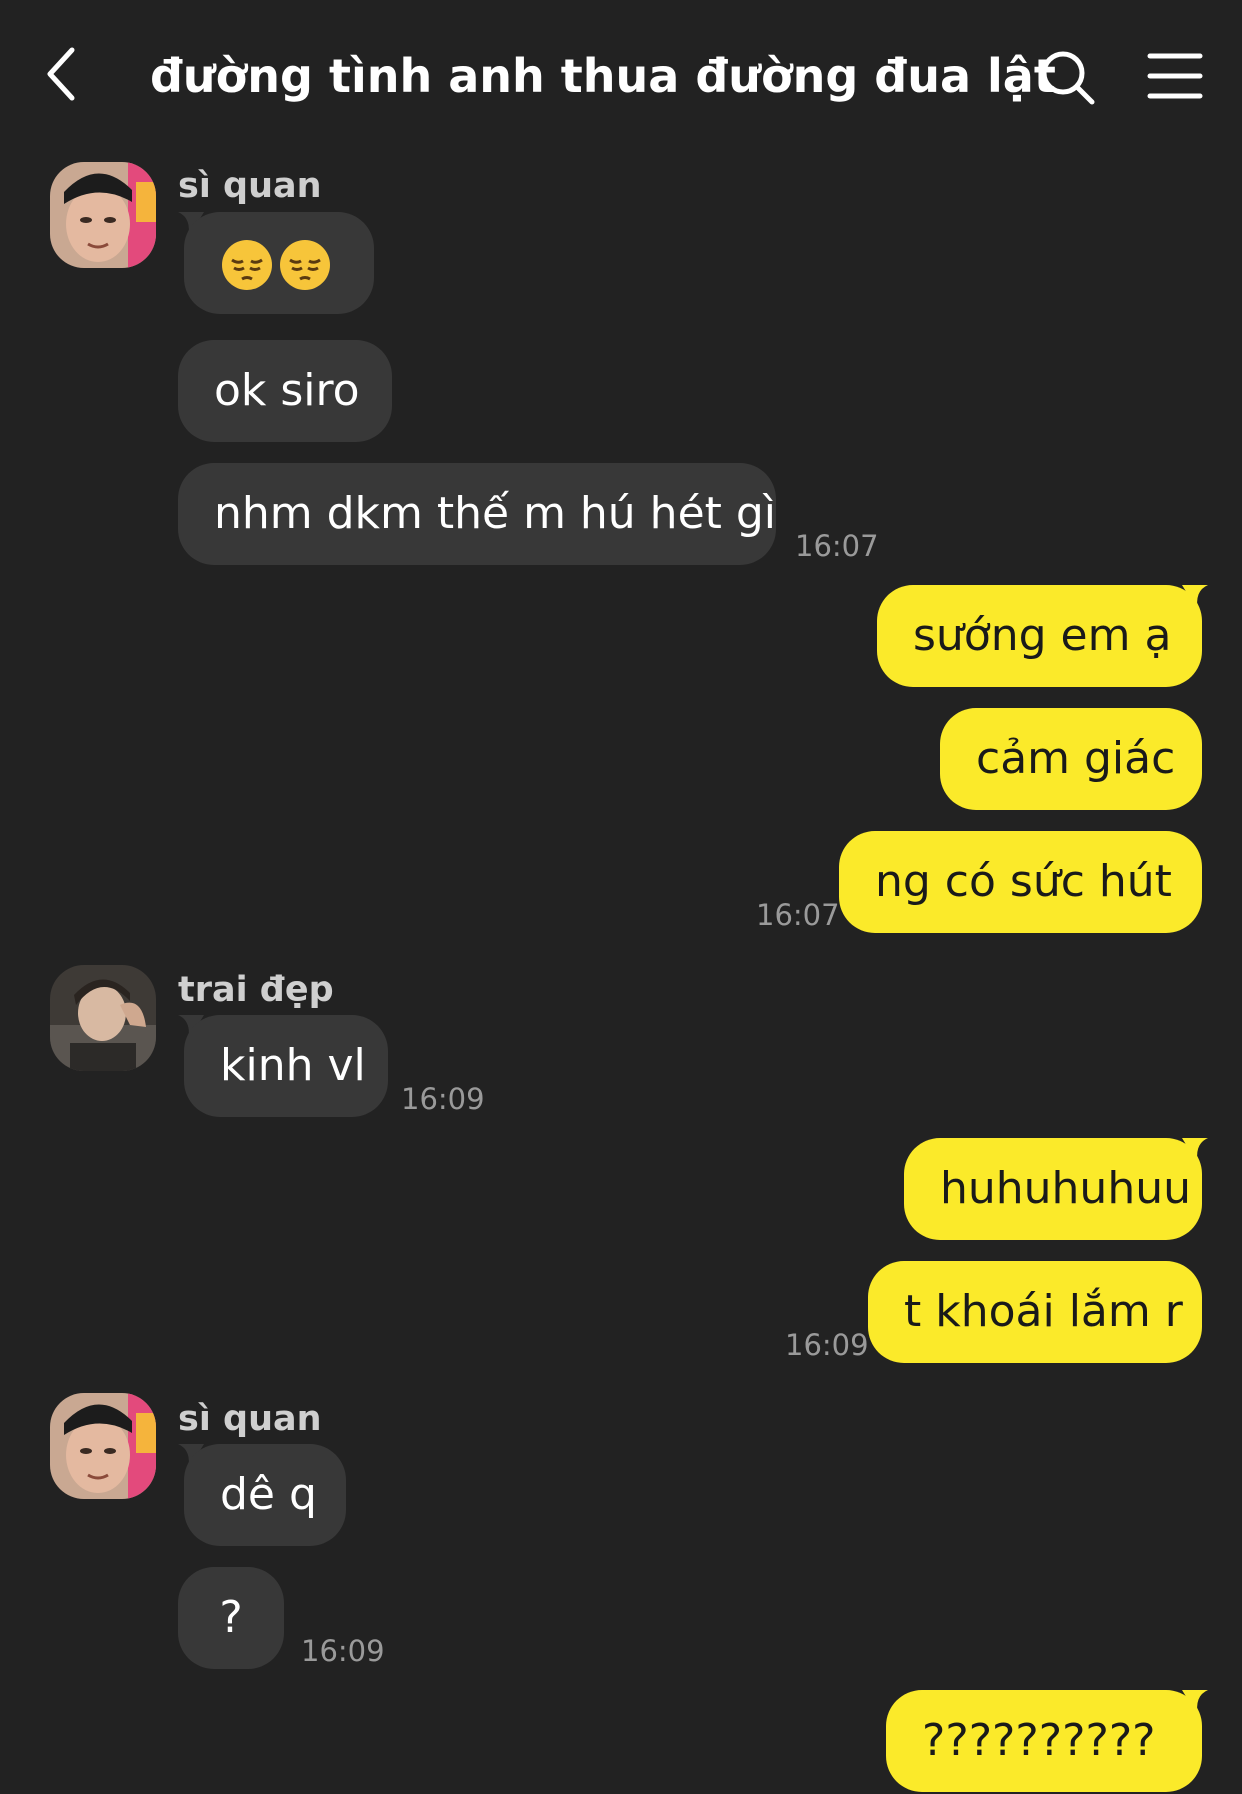 This screenshot has height=1794, width=1242. I want to click on hamburger-menu-icon, so click(1175, 76).